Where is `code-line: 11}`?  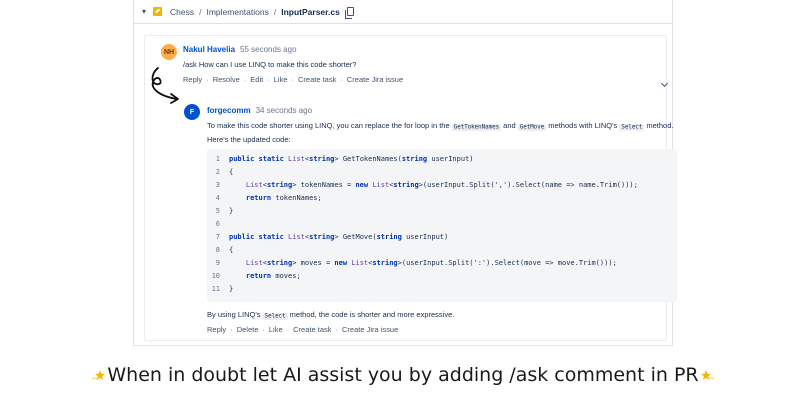
code-line: 11} is located at coordinates (442, 289).